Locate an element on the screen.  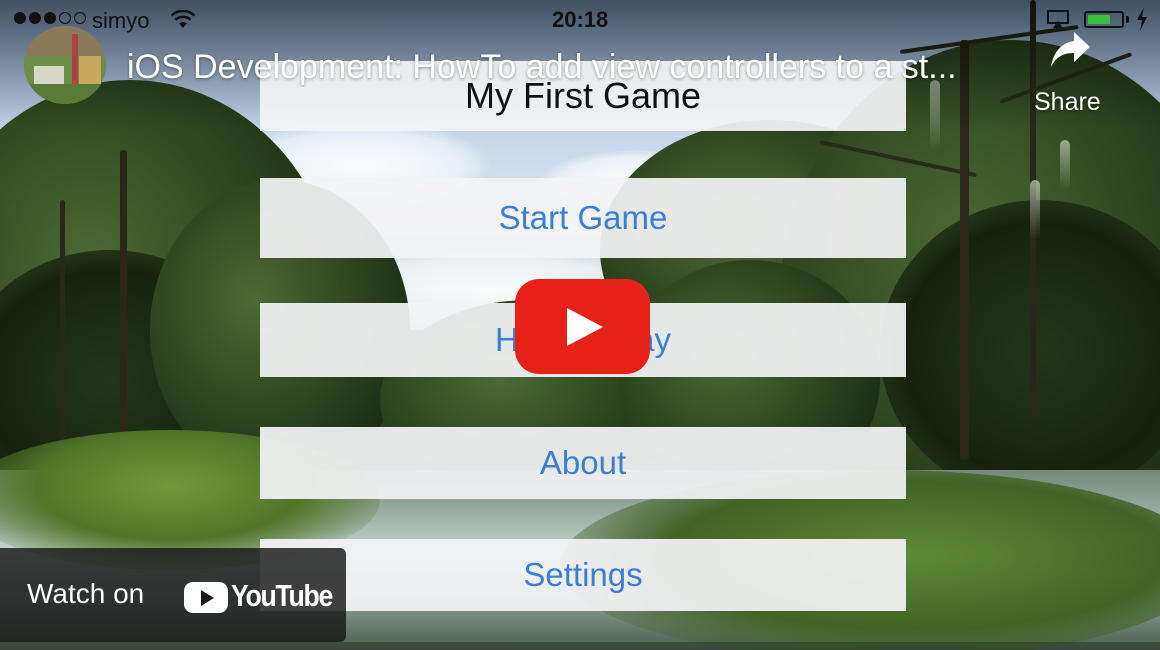
watch-on-label: Watch on is located at coordinates (86, 593).